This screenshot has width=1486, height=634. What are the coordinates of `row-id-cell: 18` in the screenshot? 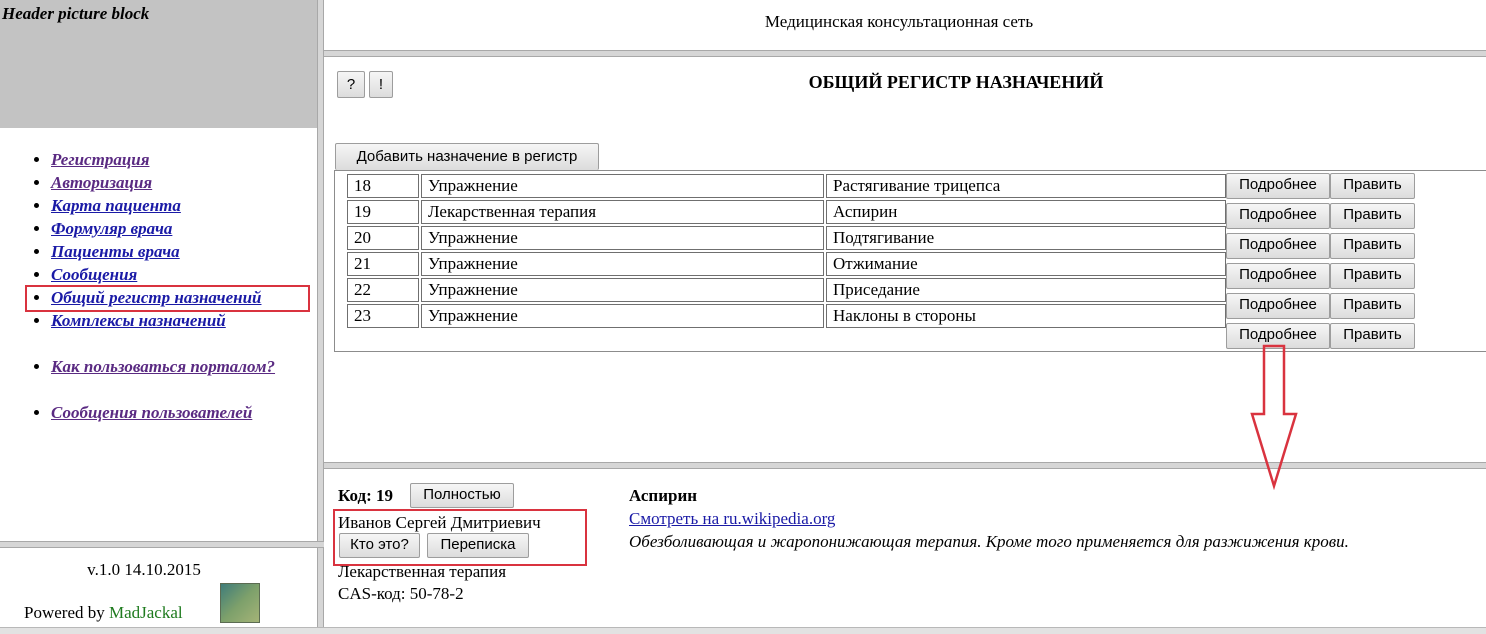 It's located at (383, 186).